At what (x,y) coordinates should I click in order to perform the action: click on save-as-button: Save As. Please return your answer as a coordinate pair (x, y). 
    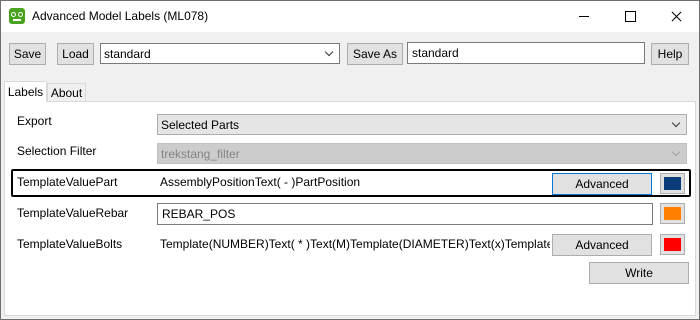
    Looking at the image, I should click on (375, 54).